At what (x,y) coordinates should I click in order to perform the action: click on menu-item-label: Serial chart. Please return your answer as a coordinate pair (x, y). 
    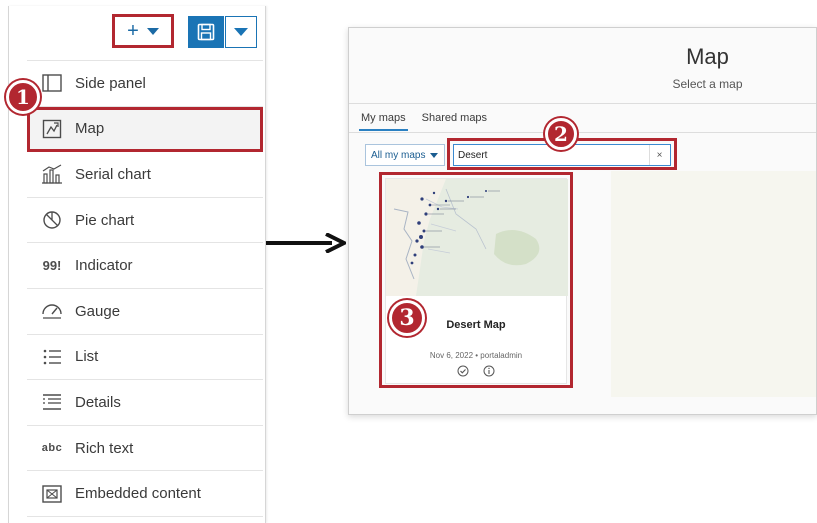
    Looking at the image, I should click on (113, 174).